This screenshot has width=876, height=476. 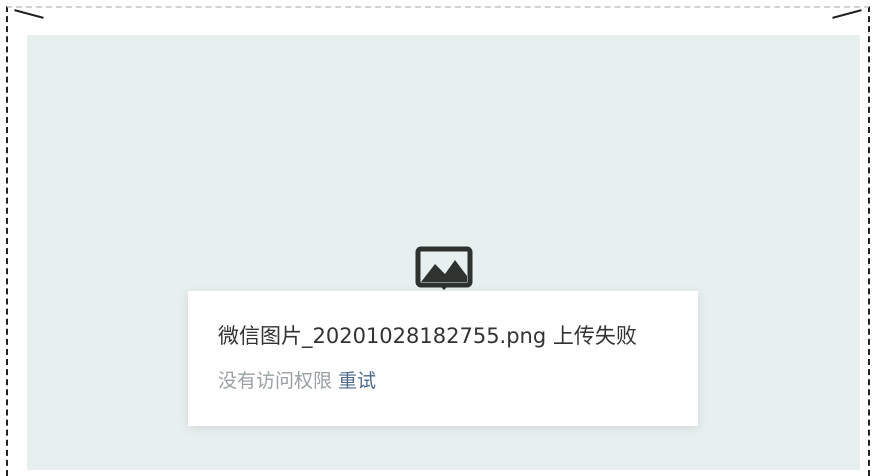 What do you see at coordinates (357, 381) in the screenshot?
I see `retry-link: 重试` at bounding box center [357, 381].